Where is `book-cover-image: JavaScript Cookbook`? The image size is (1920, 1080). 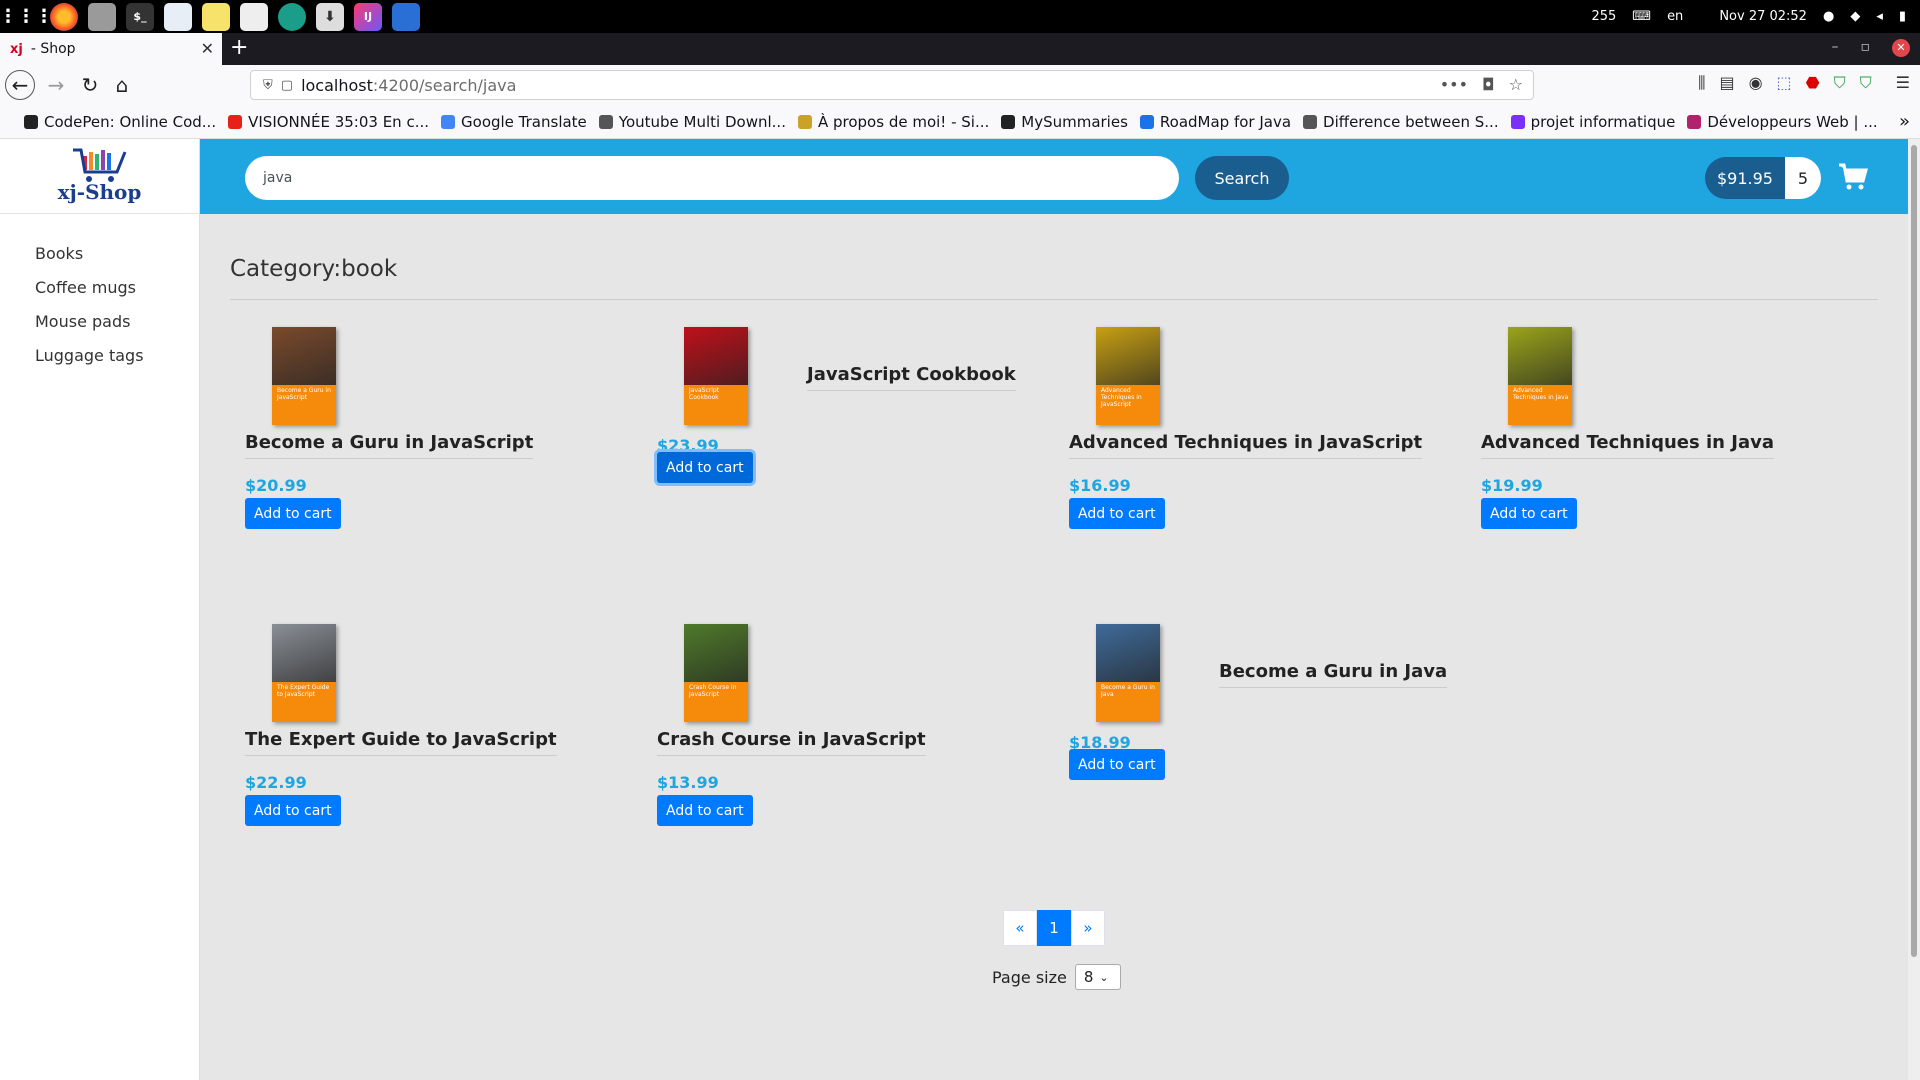 book-cover-image: JavaScript Cookbook is located at coordinates (716, 376).